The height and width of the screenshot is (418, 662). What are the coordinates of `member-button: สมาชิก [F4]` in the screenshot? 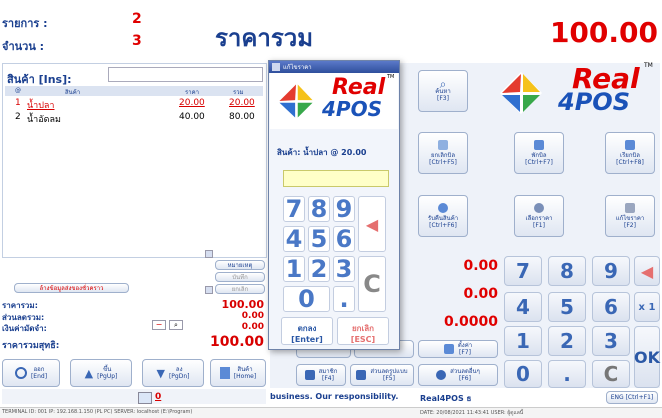 It's located at (321, 375).